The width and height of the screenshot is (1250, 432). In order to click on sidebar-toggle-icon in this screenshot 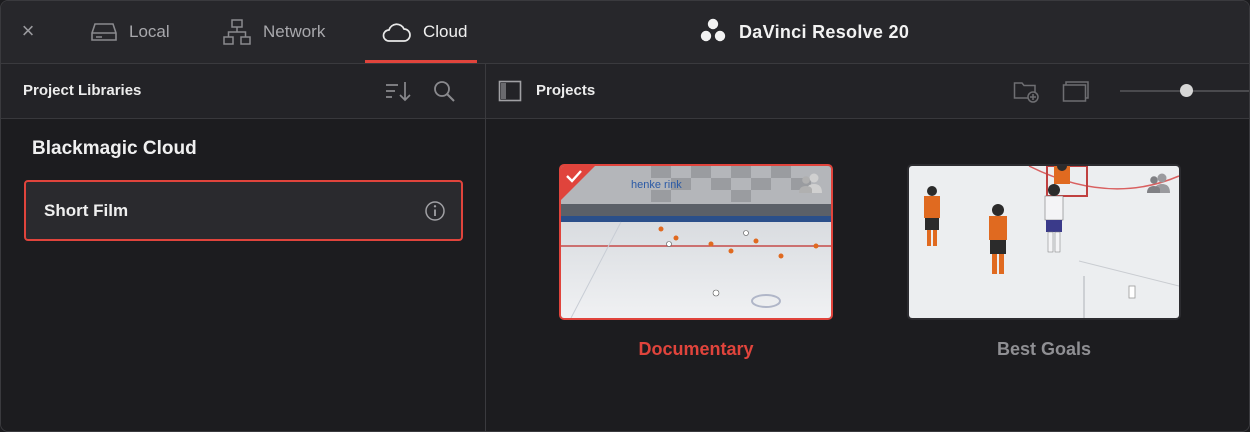, I will do `click(511, 92)`.